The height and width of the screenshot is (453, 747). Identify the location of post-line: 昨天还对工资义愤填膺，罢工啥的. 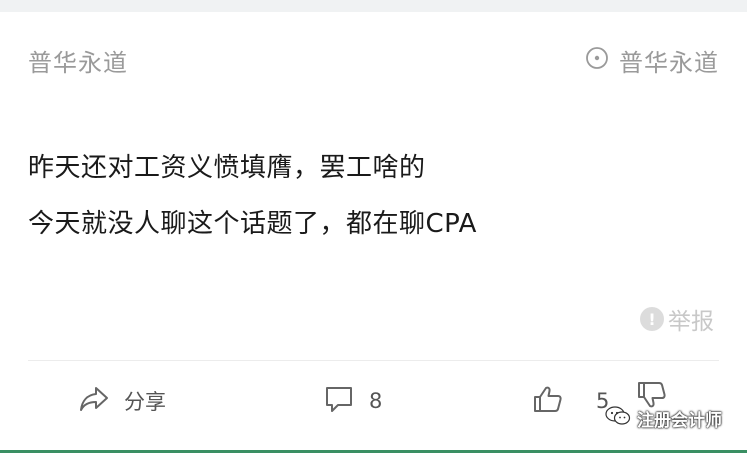
(227, 168).